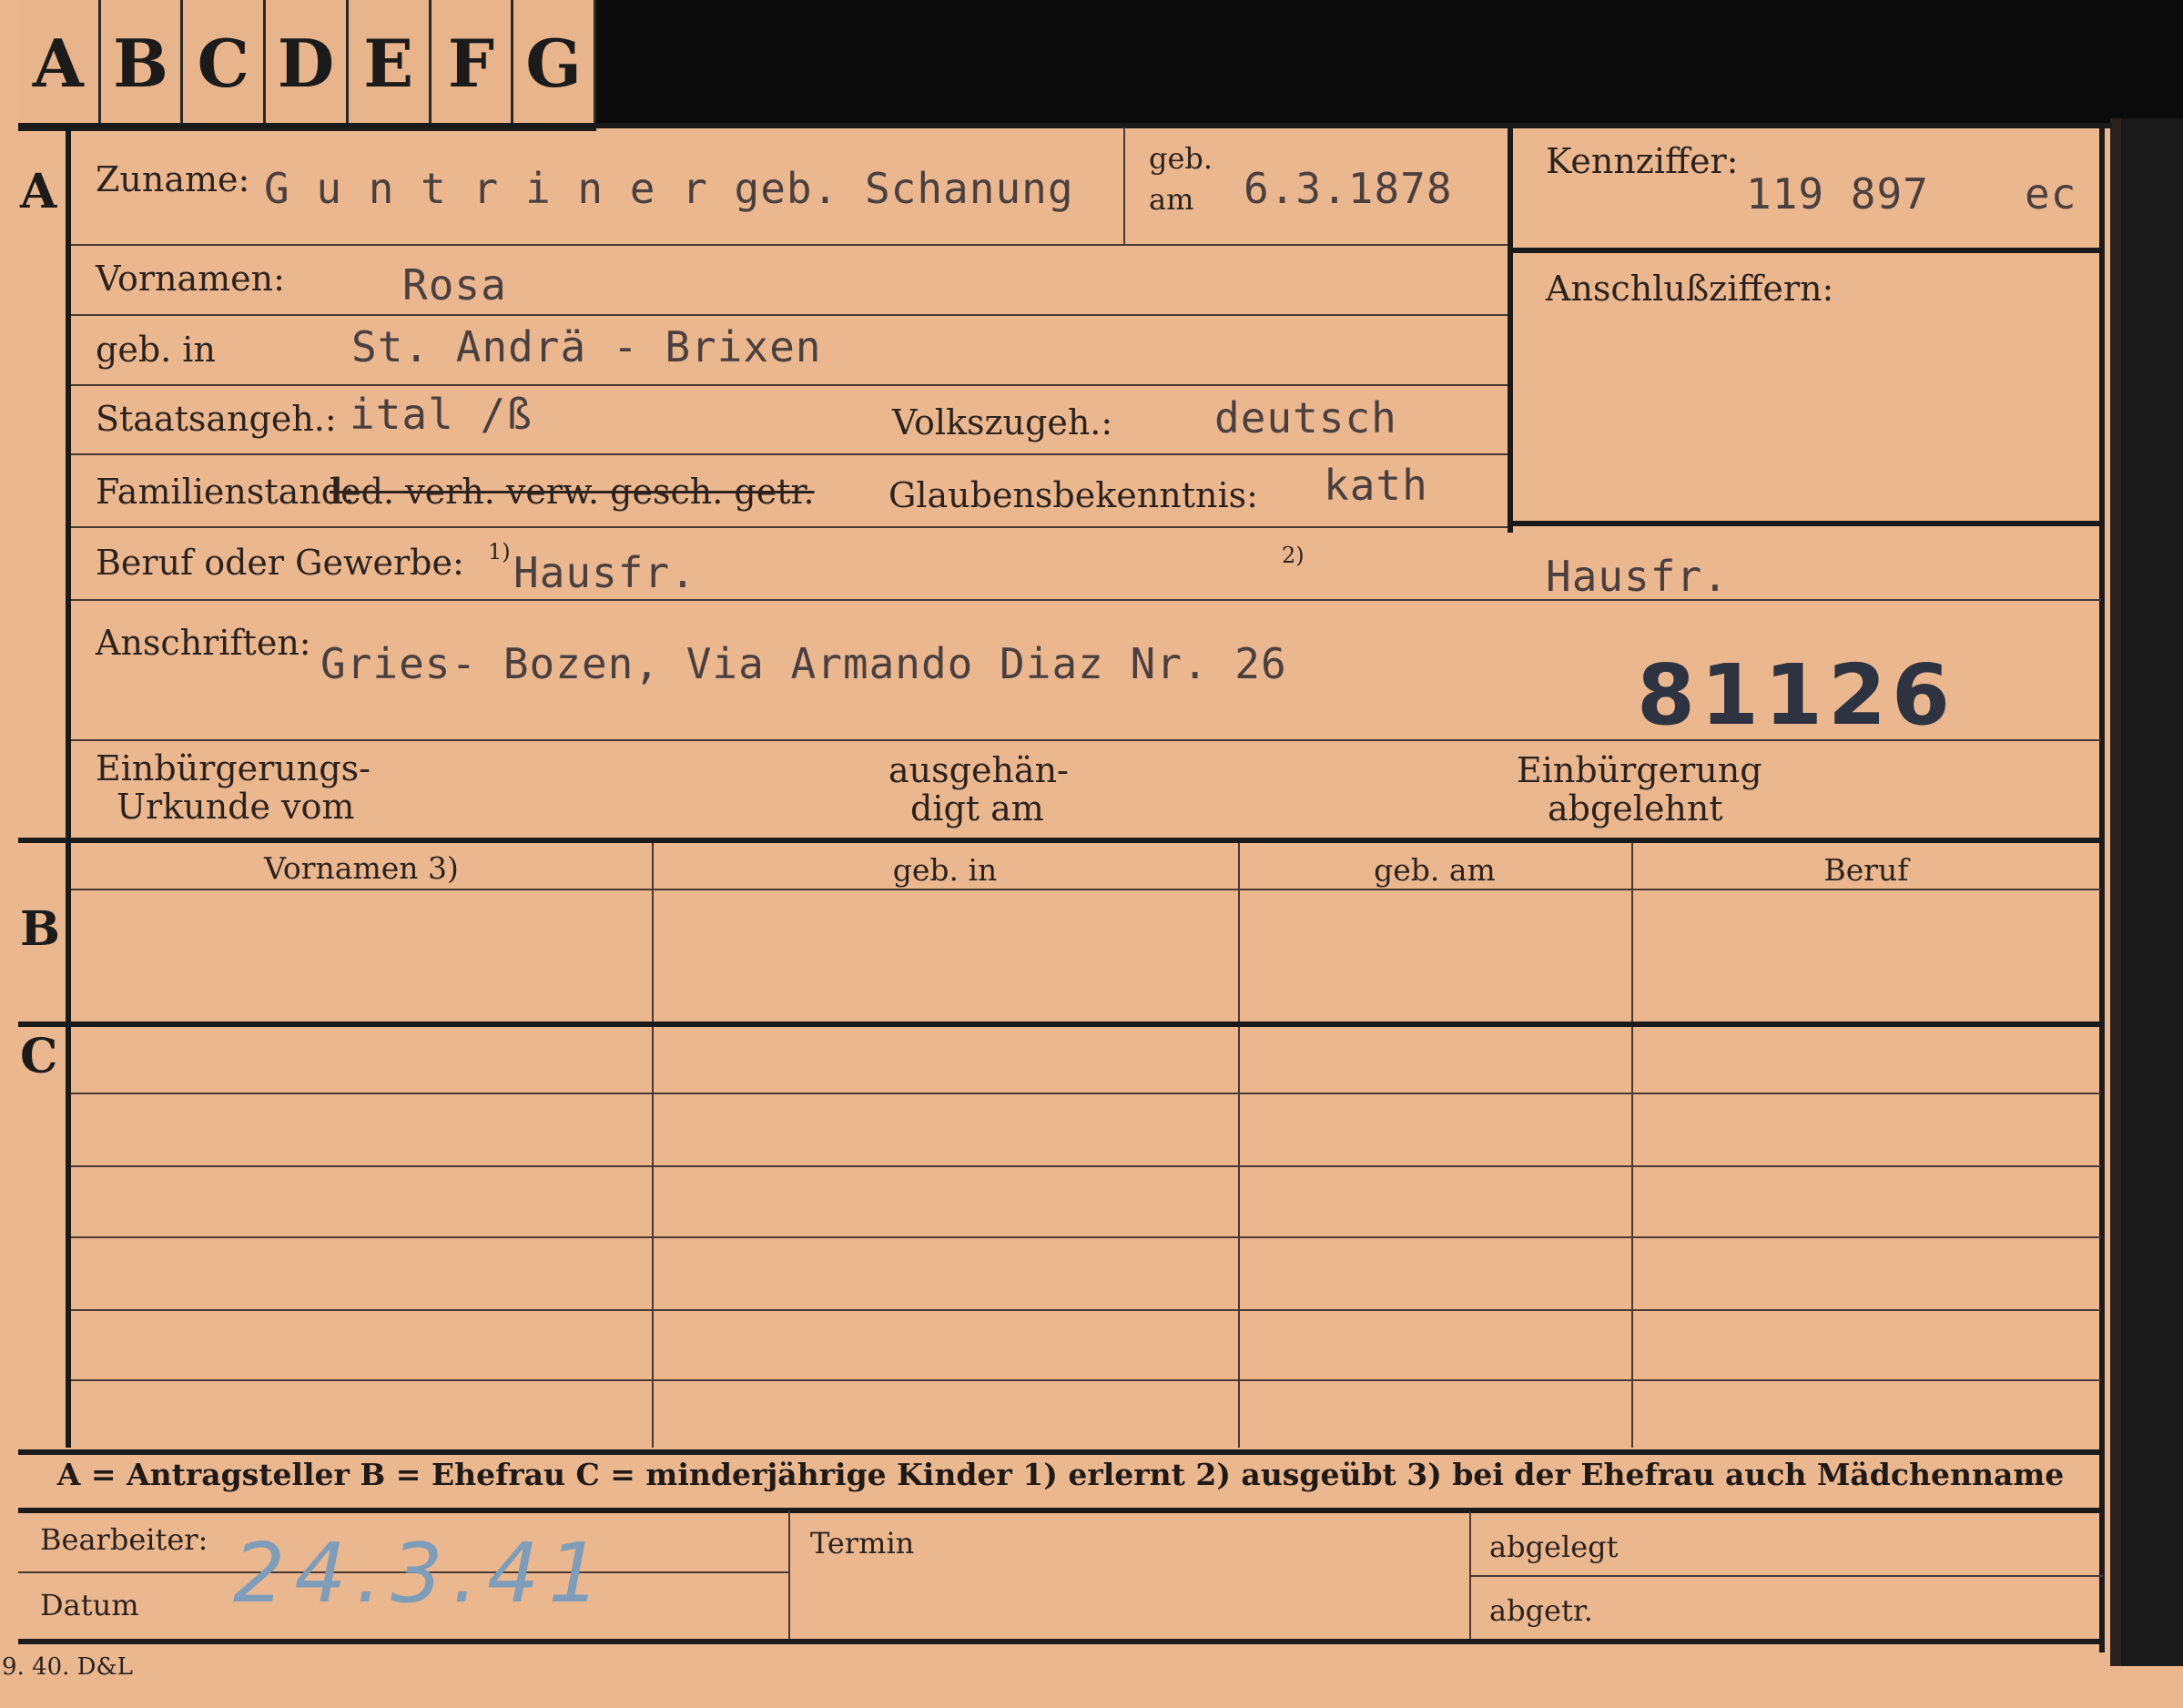 The image size is (2183, 1708). I want to click on index-tab-a: A, so click(59, 63).